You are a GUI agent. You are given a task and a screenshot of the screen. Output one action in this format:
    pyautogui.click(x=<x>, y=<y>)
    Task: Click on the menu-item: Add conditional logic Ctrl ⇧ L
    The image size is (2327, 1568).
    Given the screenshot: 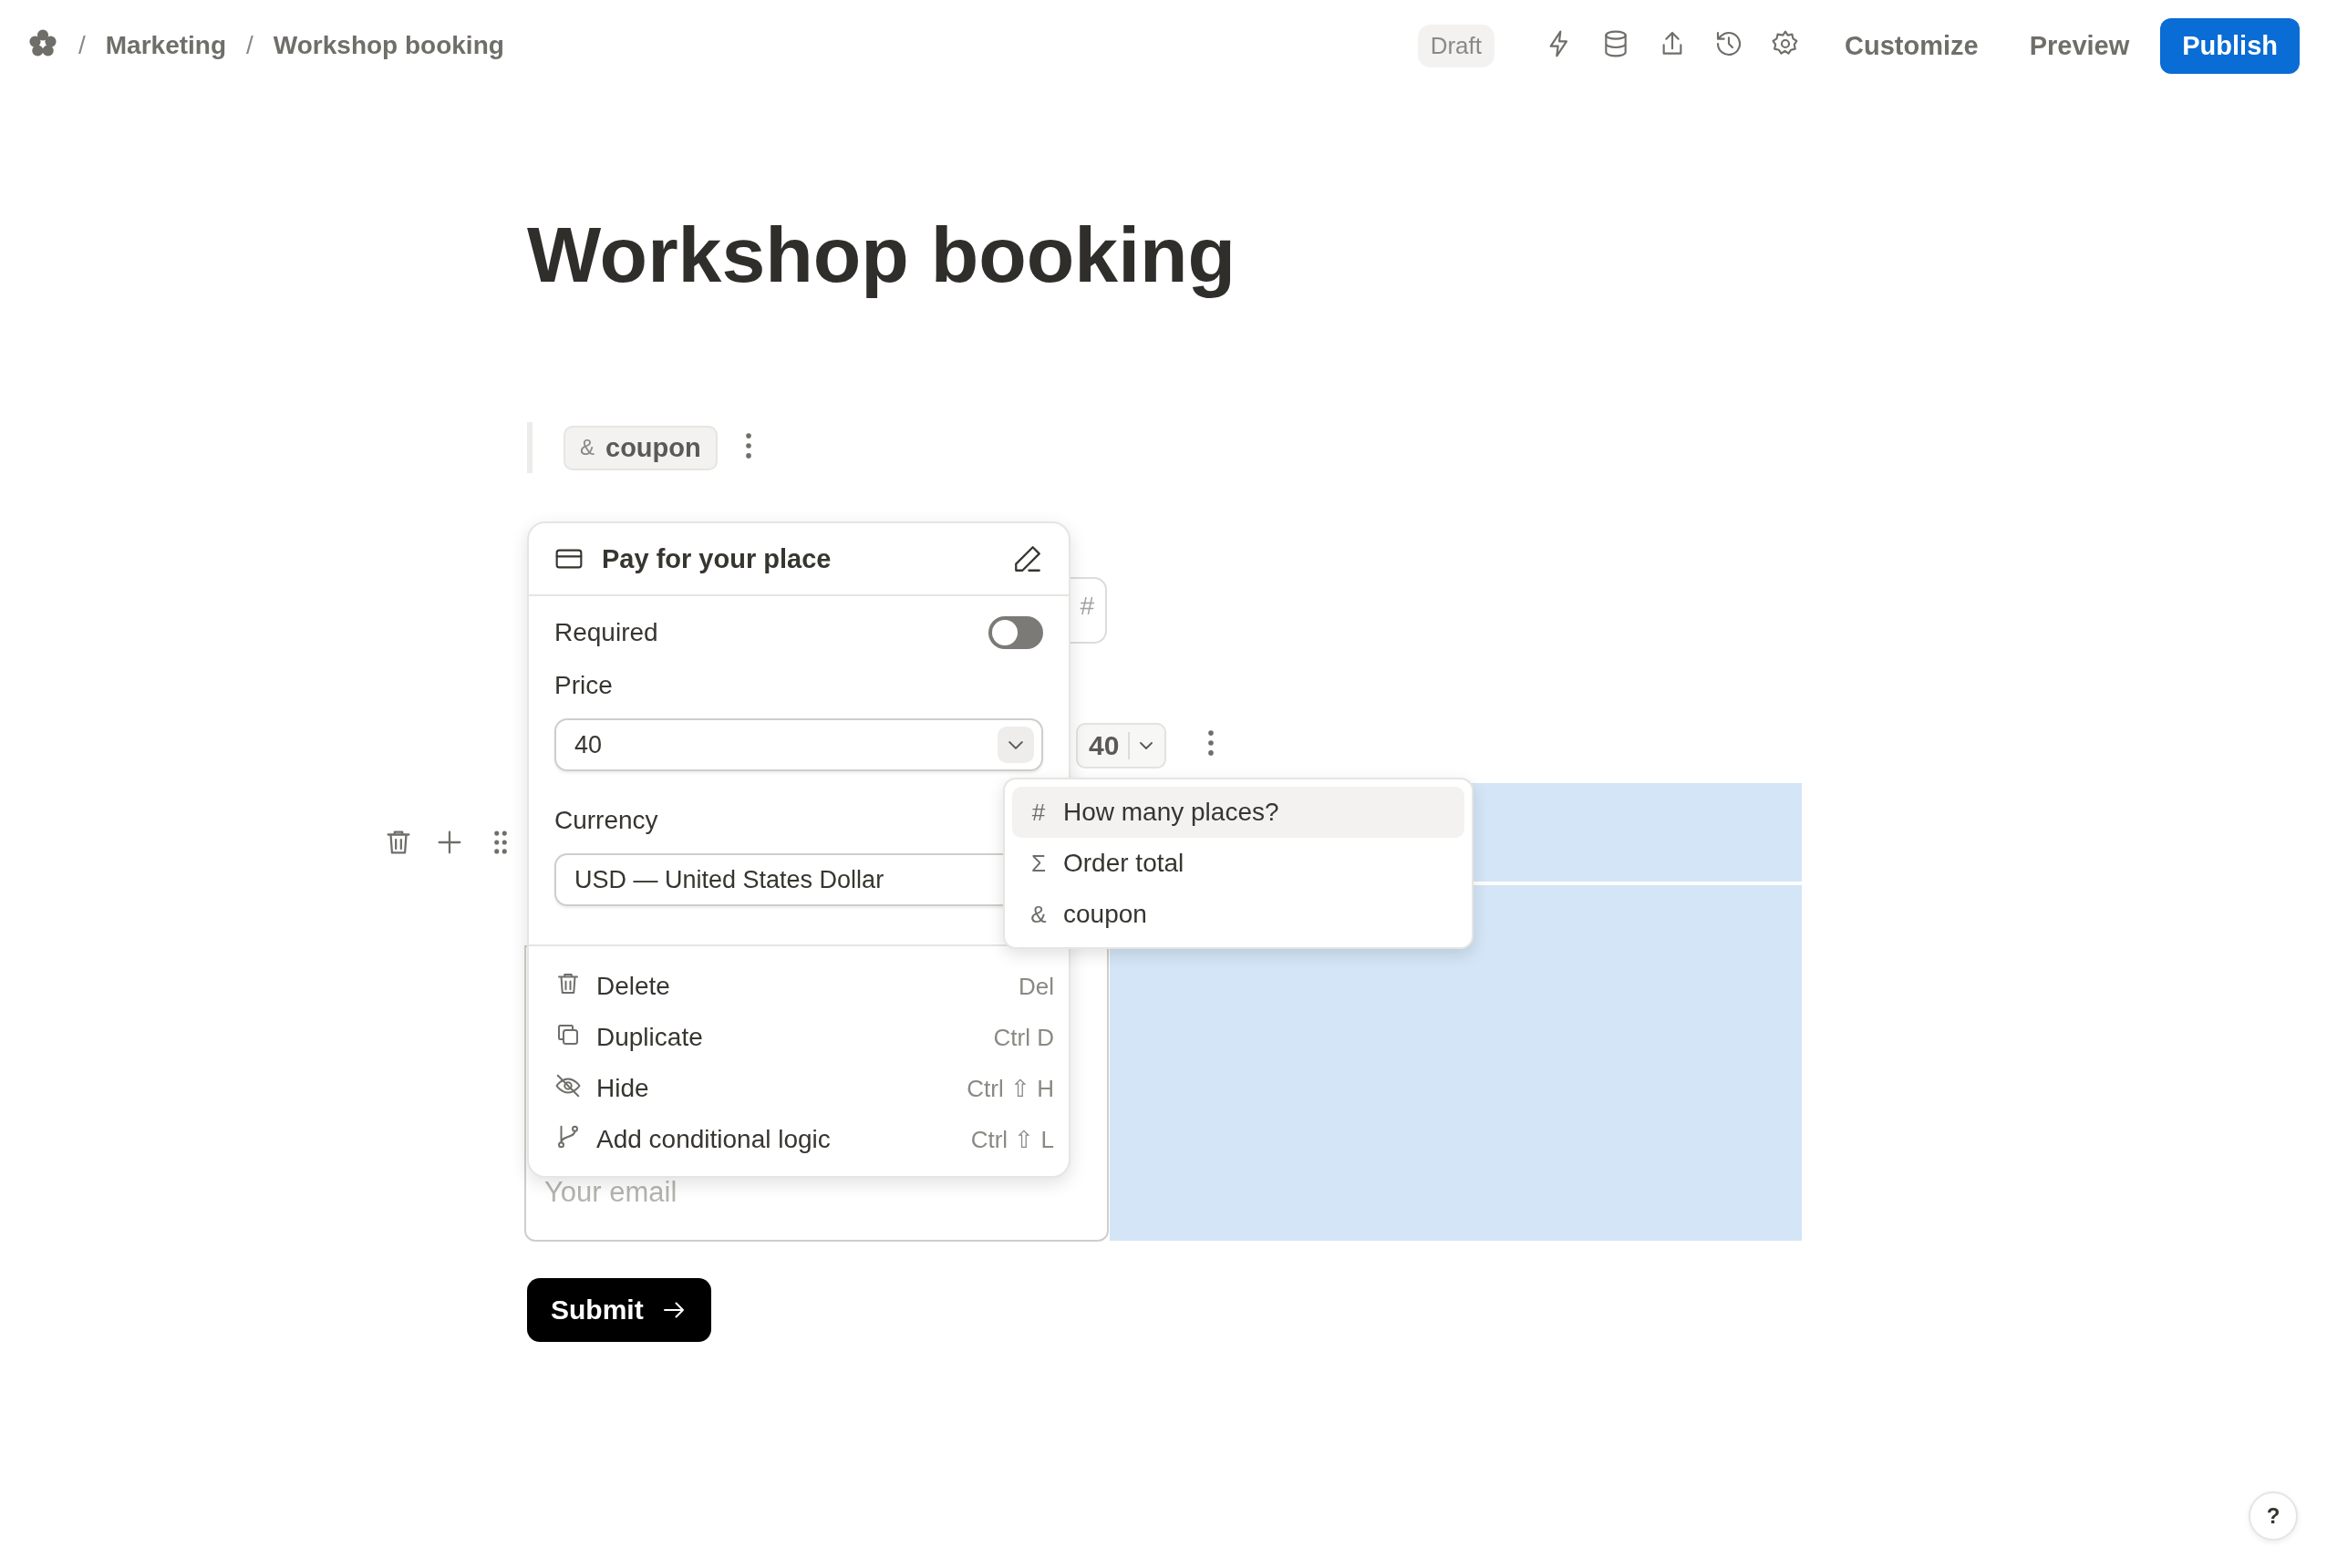 What is the action you would take?
    pyautogui.click(x=804, y=1140)
    